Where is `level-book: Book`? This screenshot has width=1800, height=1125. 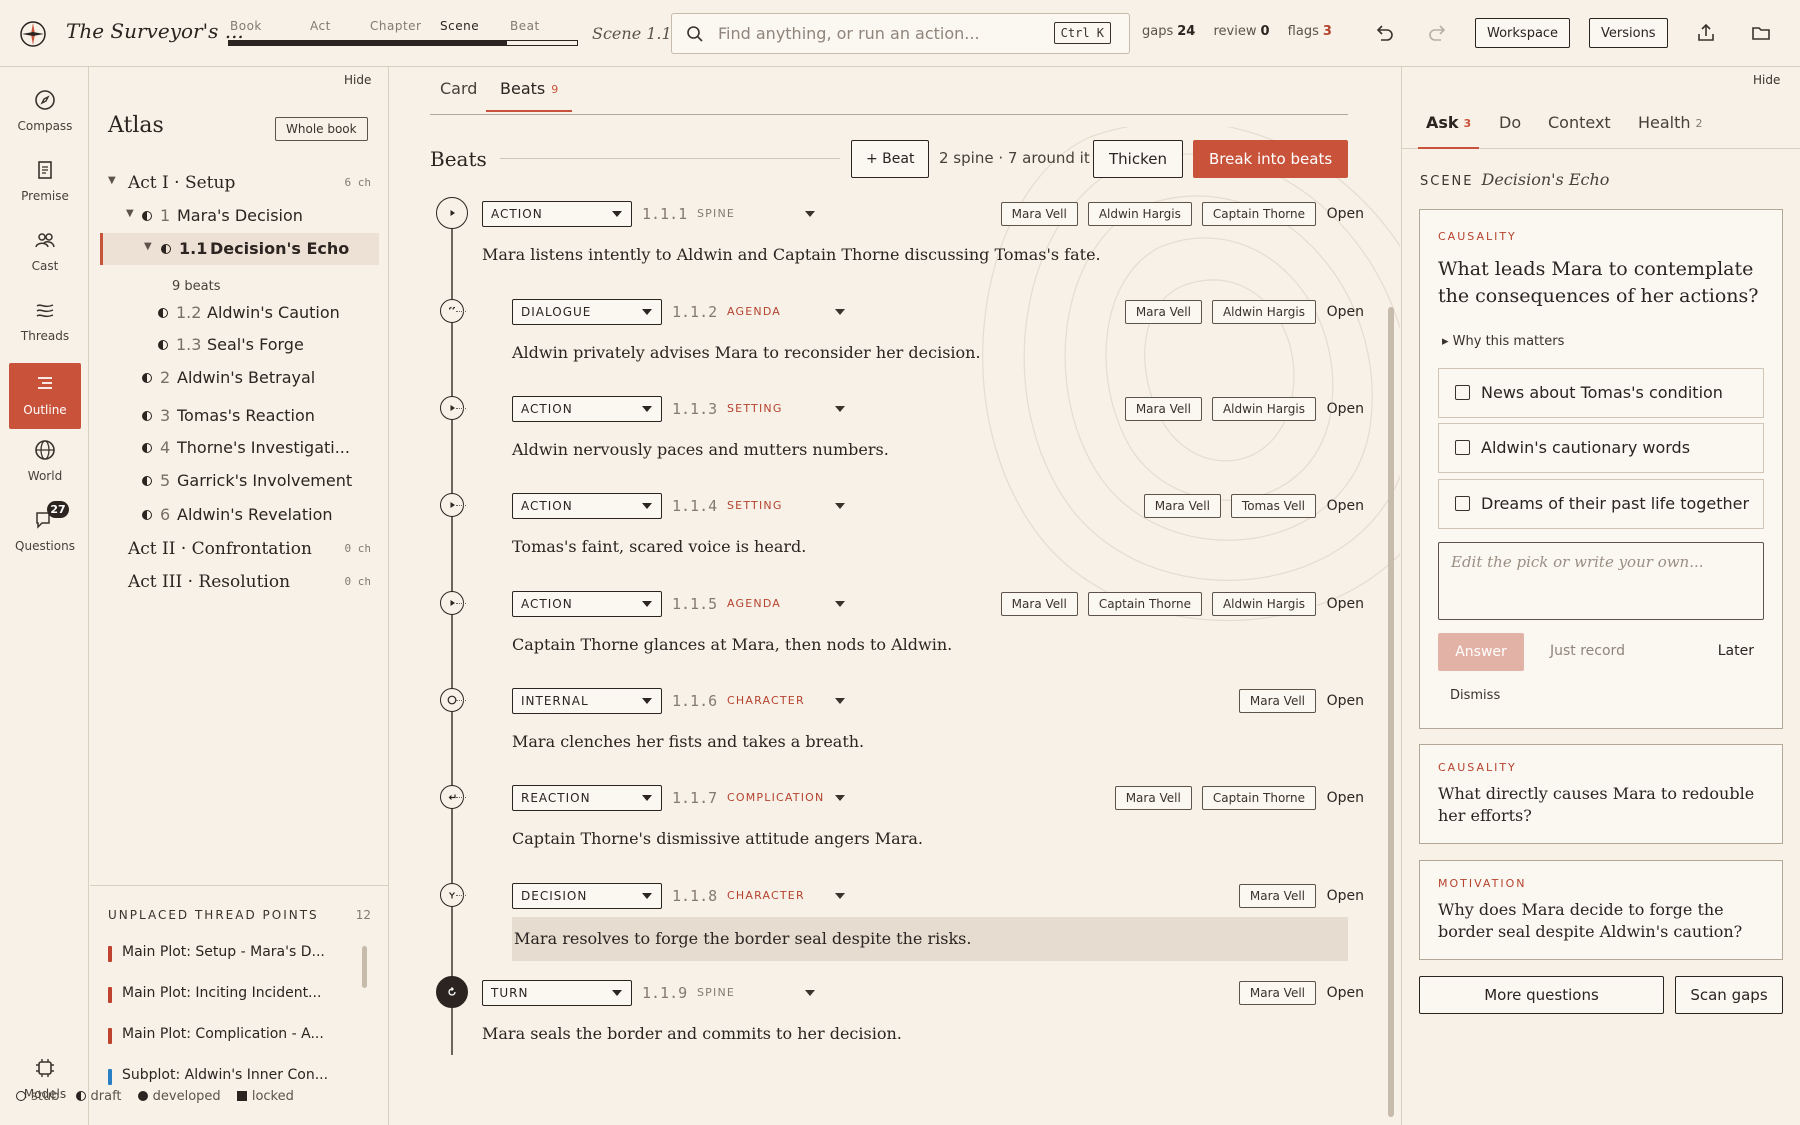 level-book: Book is located at coordinates (246, 26).